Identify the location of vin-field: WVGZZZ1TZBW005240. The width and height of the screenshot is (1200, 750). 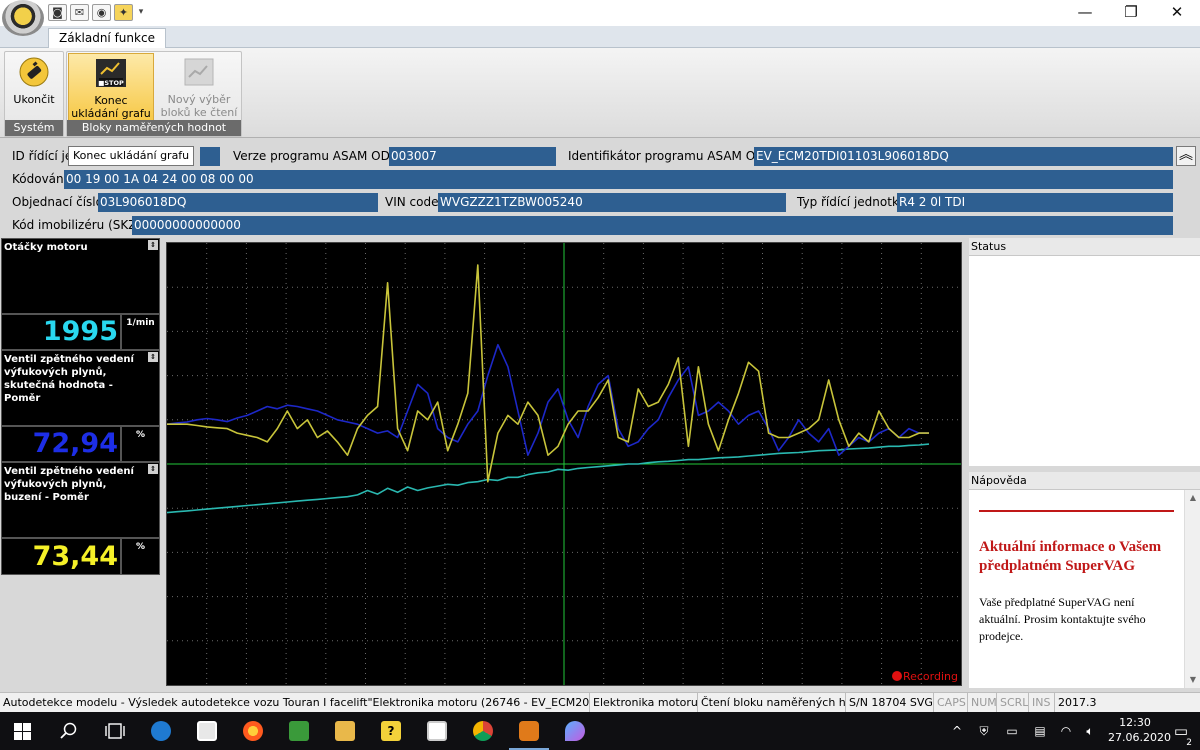
(612, 202).